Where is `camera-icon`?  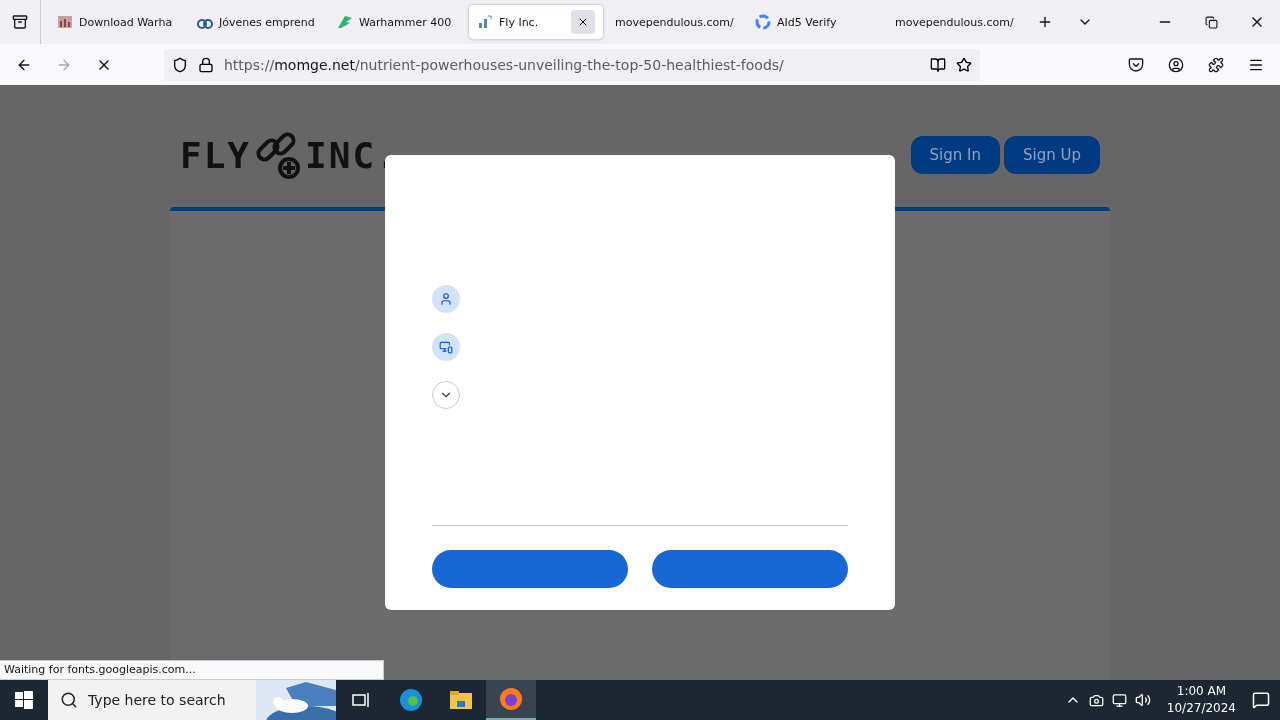 camera-icon is located at coordinates (1096, 700).